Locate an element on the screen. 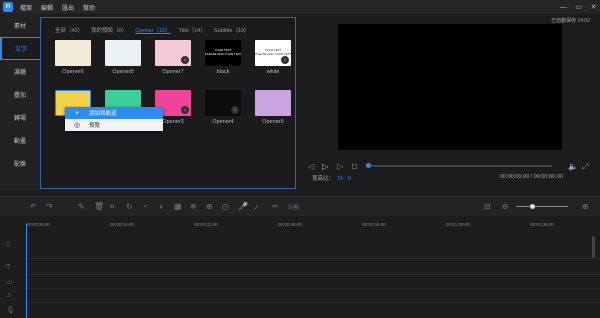 This screenshot has width=600, height=318. timecode: 00:00:00.00 / 00:00:00.00 is located at coordinates (531, 177).